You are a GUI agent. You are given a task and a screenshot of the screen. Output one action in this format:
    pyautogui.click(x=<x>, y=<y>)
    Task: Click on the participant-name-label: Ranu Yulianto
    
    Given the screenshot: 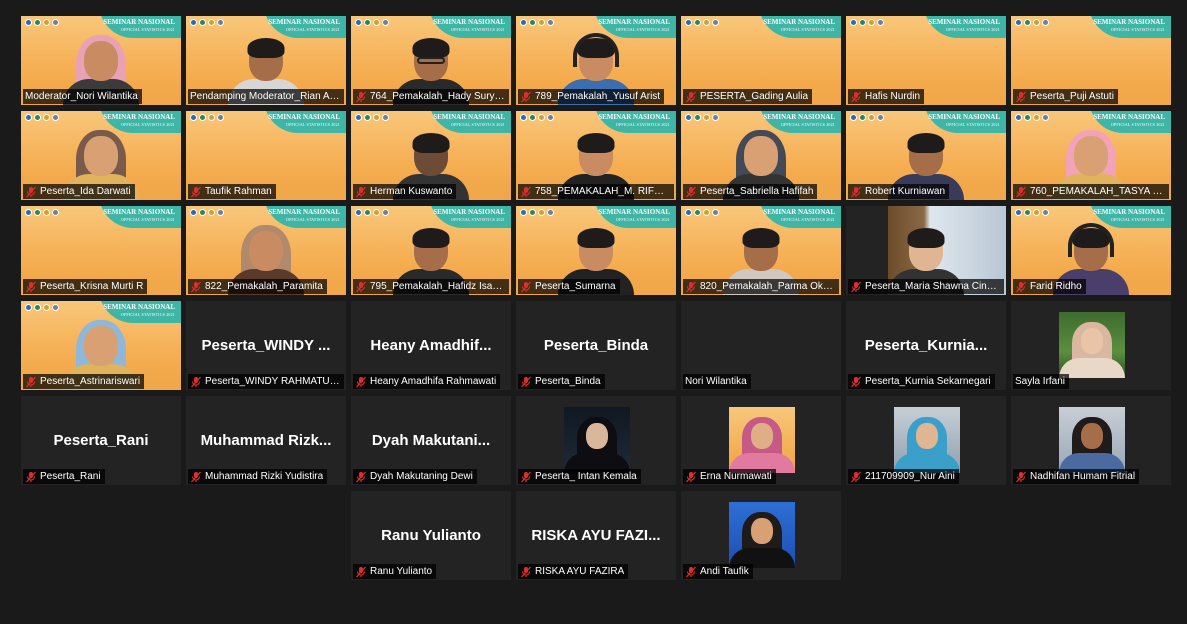 What is the action you would take?
    pyautogui.click(x=395, y=571)
    